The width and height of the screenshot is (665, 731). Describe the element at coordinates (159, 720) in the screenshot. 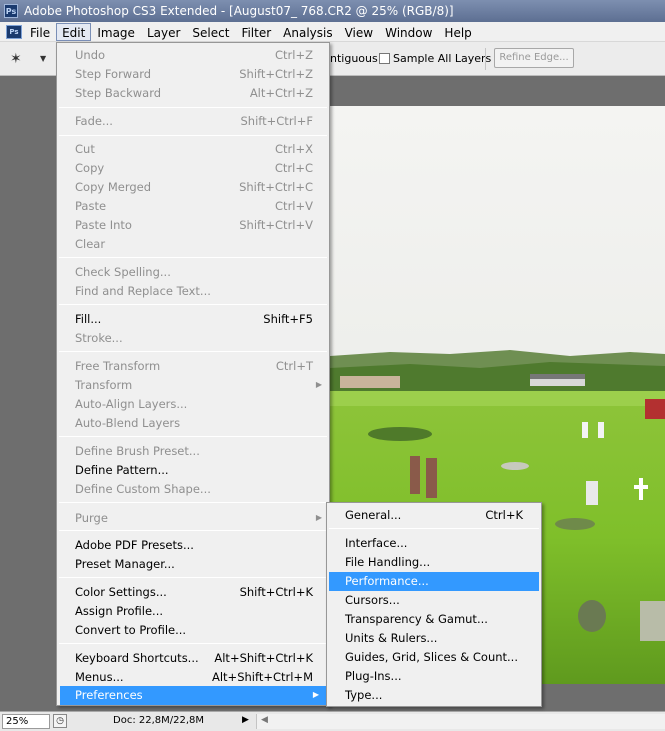

I see `document-size: Doc: 22,8M/22,8M` at that location.